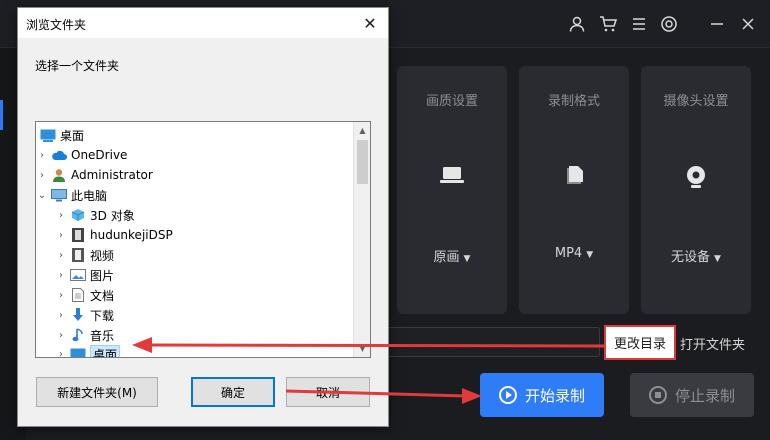  I want to click on quality-value: 原画, so click(446, 257).